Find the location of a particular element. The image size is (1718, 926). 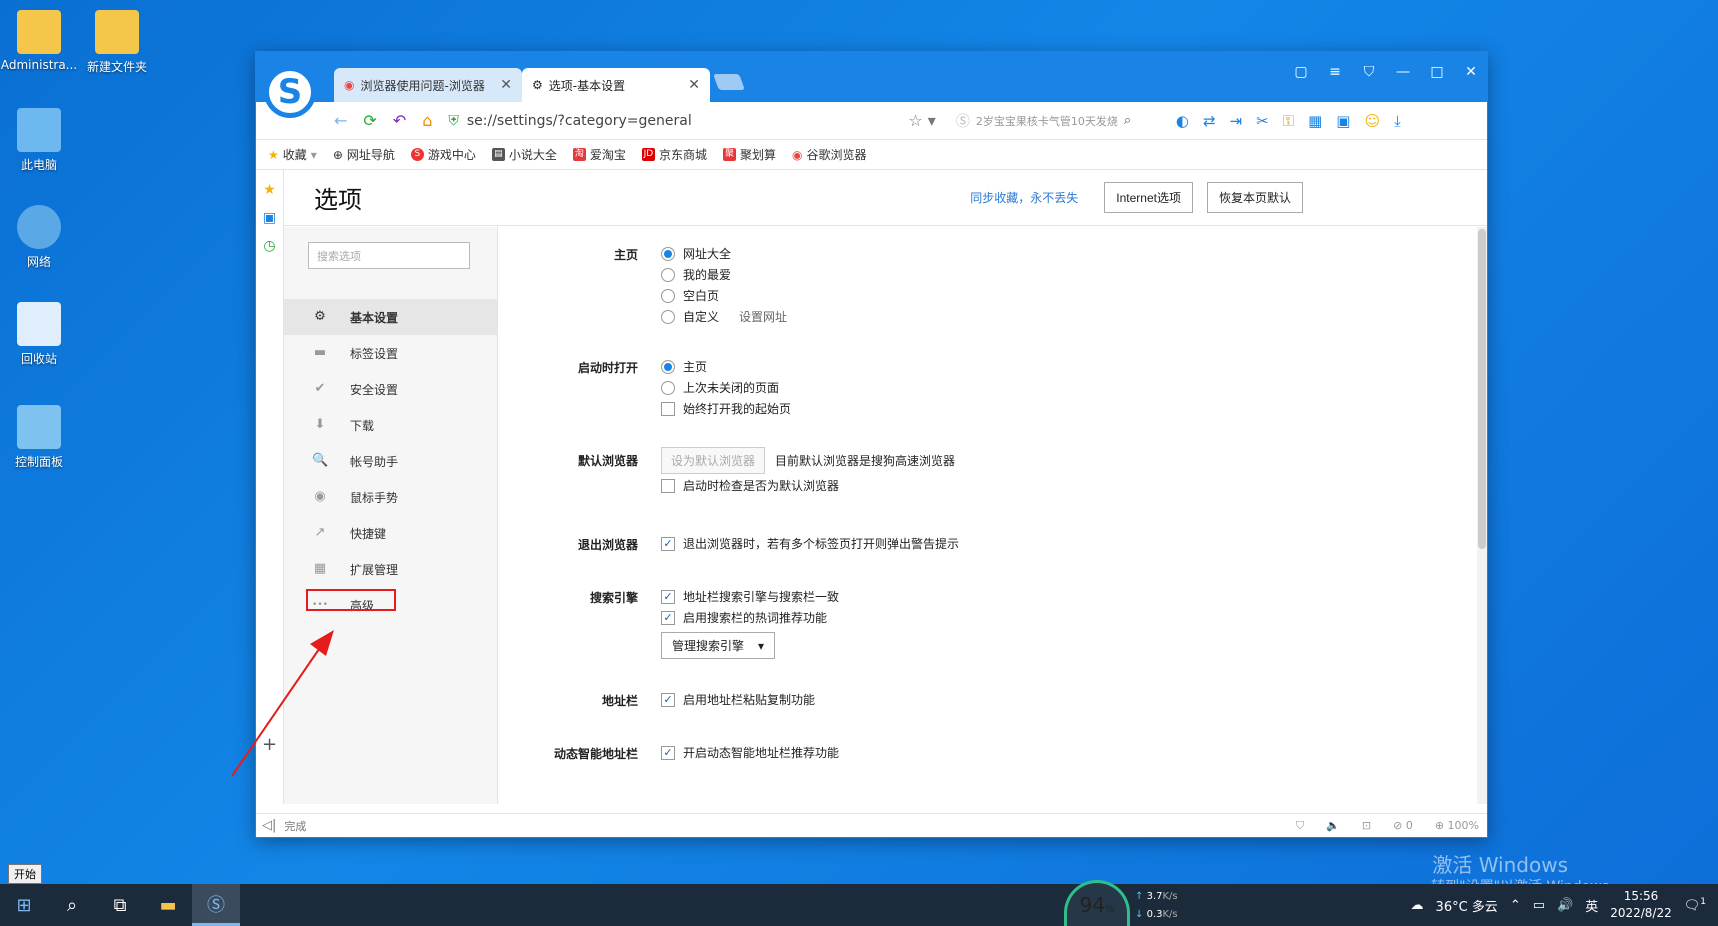

scrollbar-thumb is located at coordinates (1482, 389).